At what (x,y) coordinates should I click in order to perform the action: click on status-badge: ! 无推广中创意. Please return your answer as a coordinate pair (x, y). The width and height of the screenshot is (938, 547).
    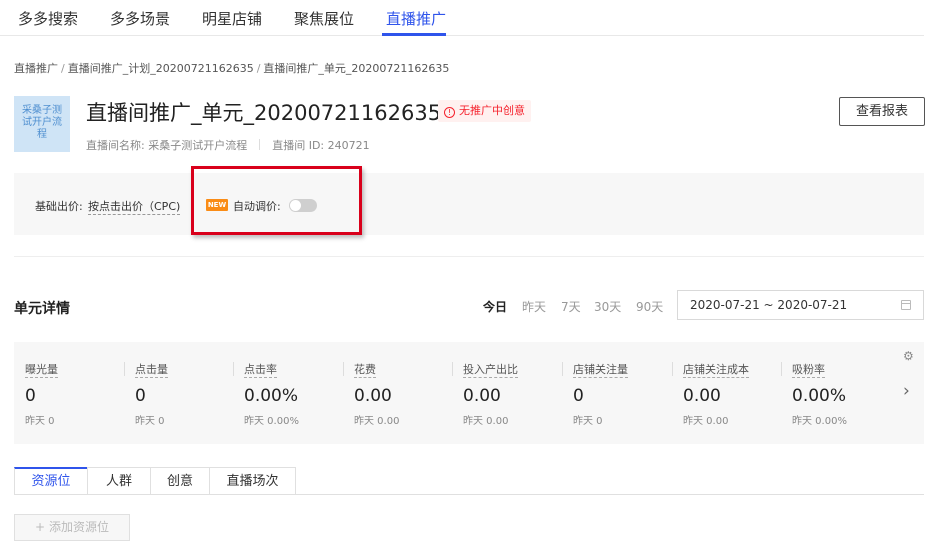
    Looking at the image, I should click on (484, 111).